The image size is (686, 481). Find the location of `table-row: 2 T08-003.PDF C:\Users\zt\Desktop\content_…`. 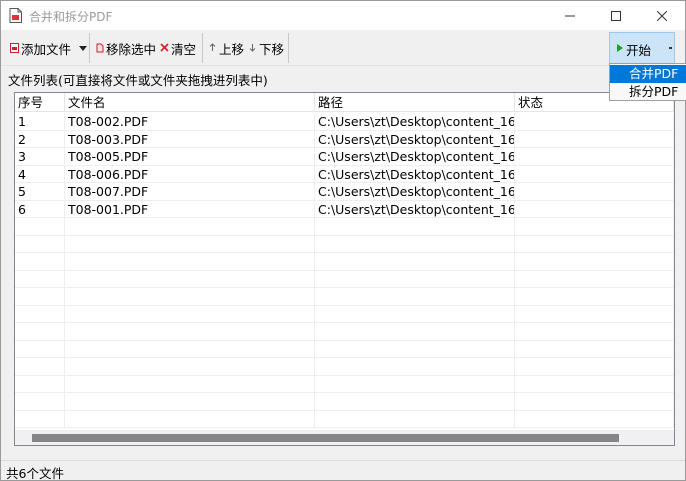

table-row: 2 T08-003.PDF C:\Users\zt\Desktop\content_… is located at coordinates (344, 139).